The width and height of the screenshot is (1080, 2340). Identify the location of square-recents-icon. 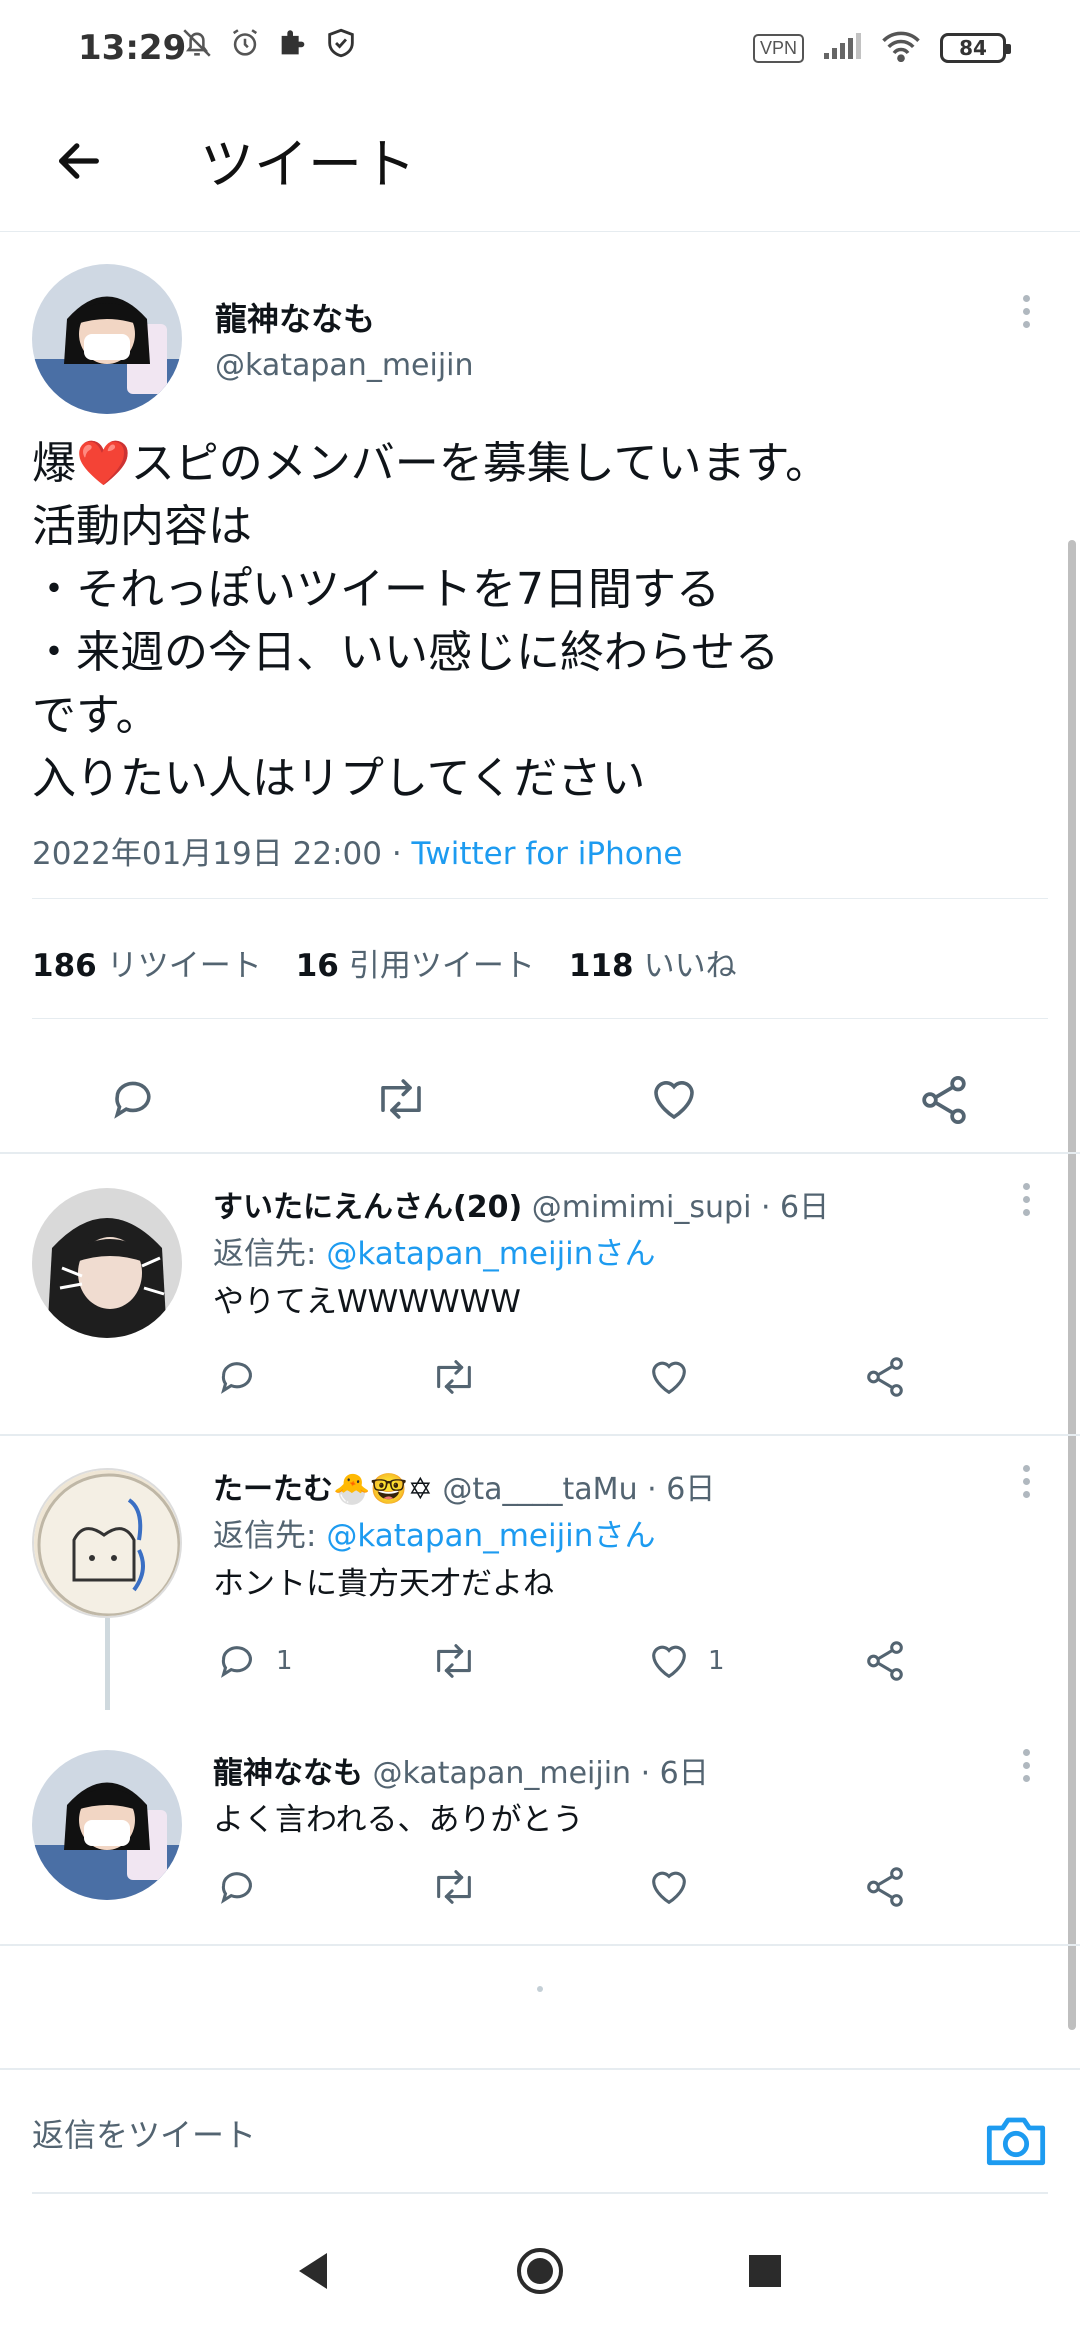
(765, 2271).